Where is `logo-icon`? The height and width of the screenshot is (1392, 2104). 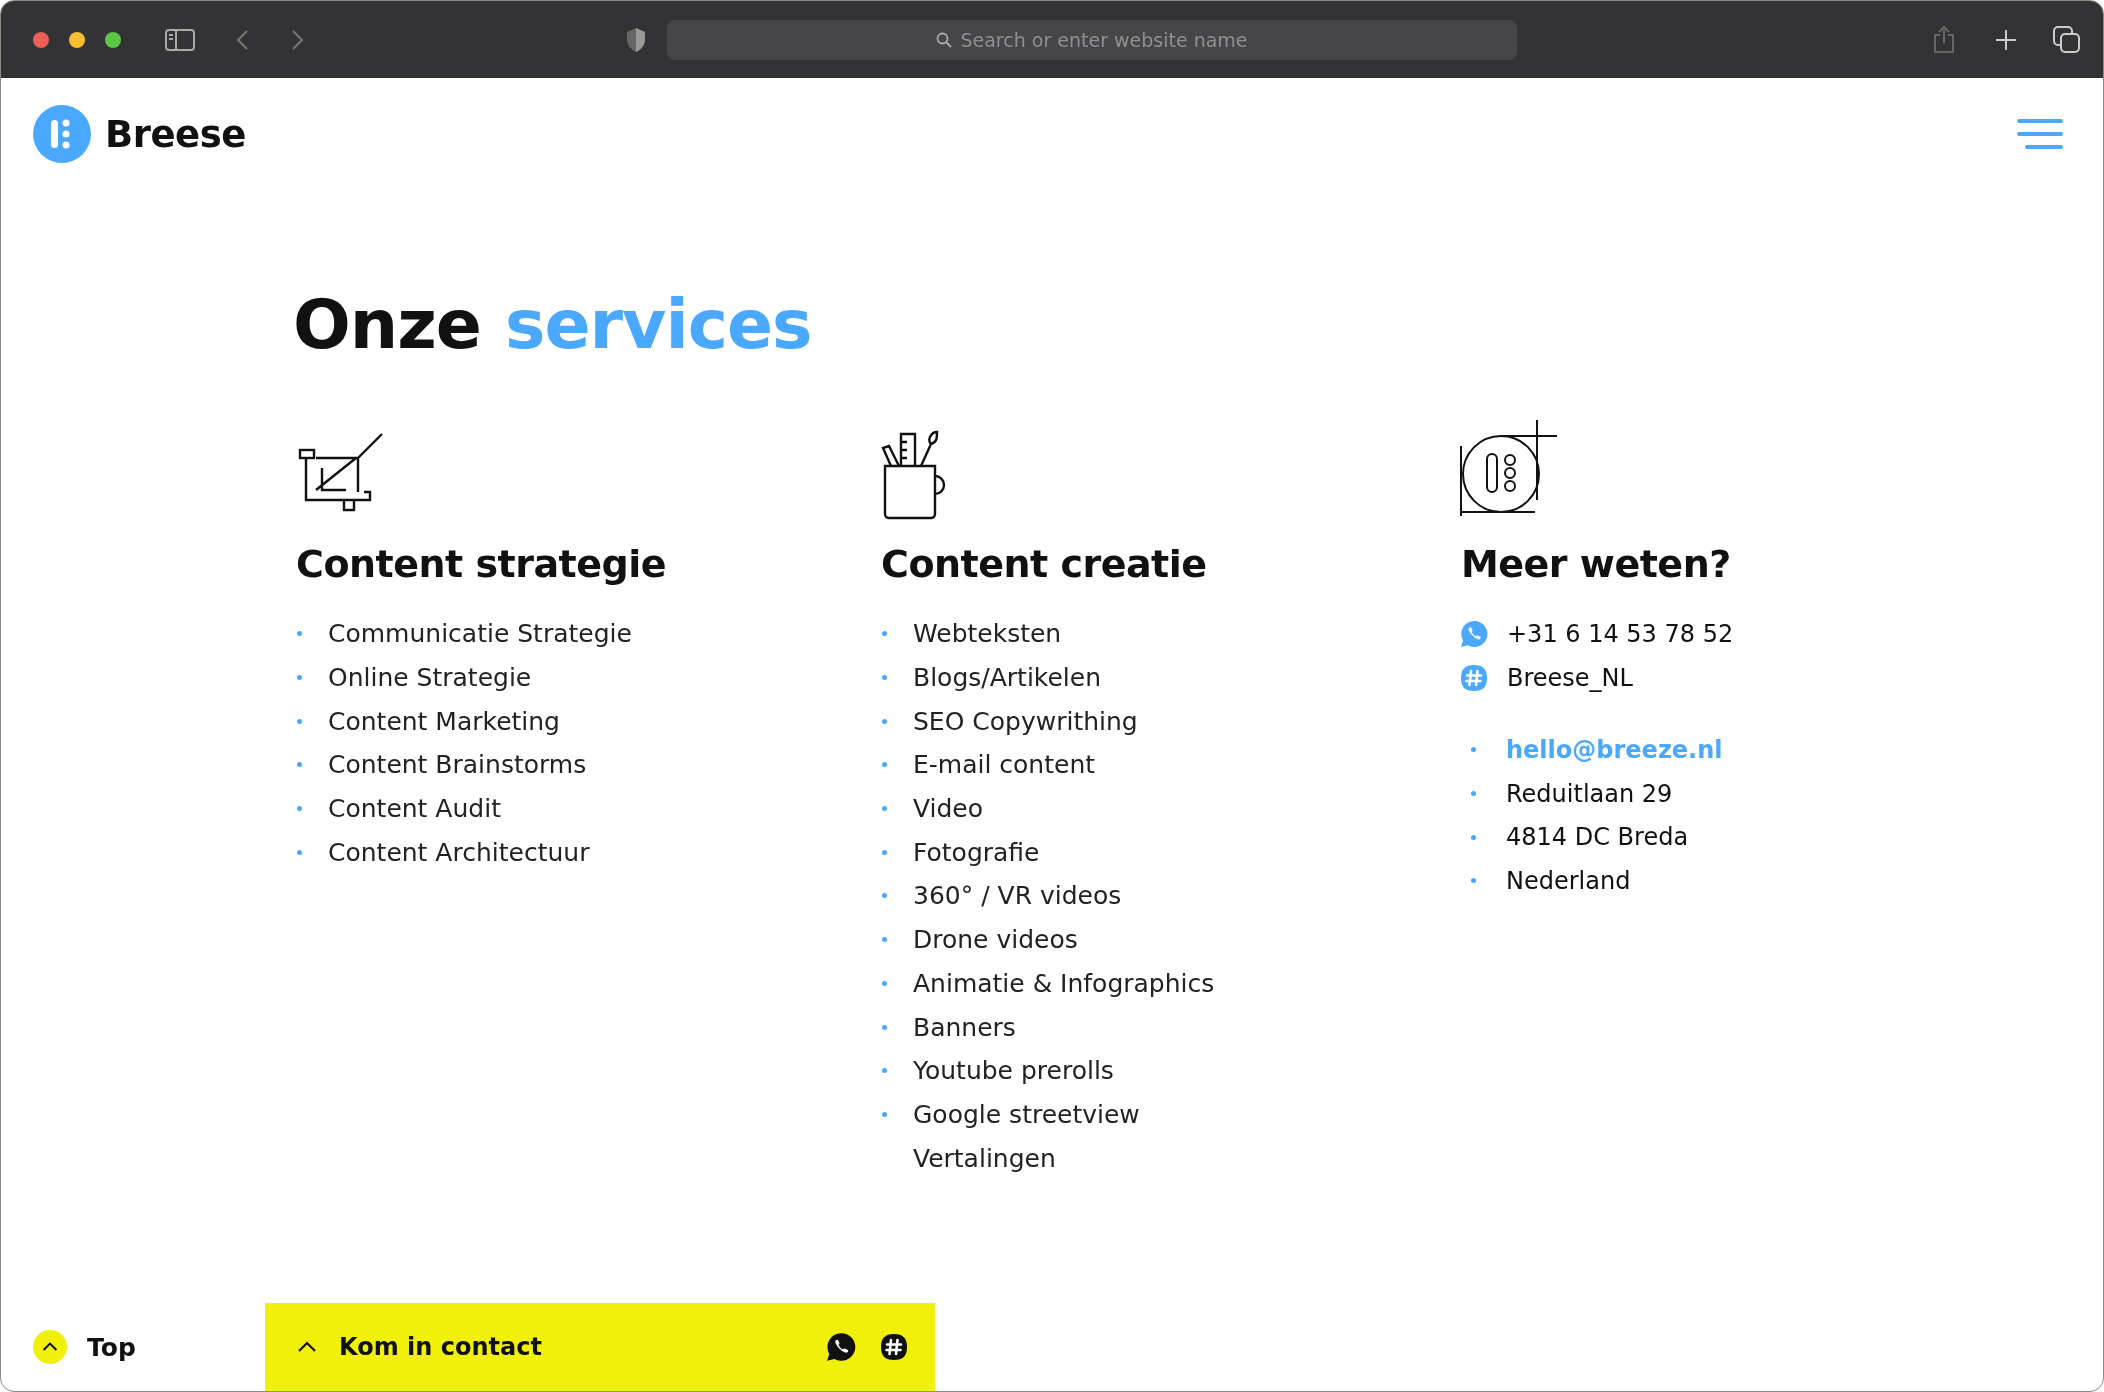
logo-icon is located at coordinates (62, 134).